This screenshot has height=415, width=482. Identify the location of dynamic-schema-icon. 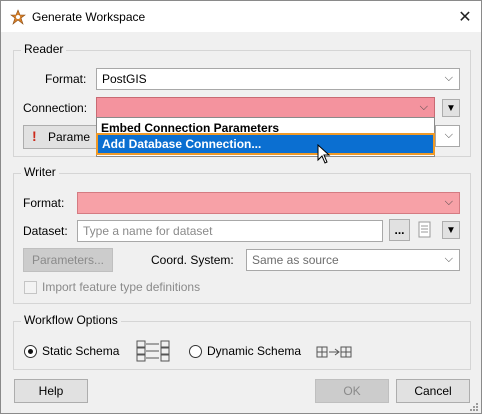
(334, 353).